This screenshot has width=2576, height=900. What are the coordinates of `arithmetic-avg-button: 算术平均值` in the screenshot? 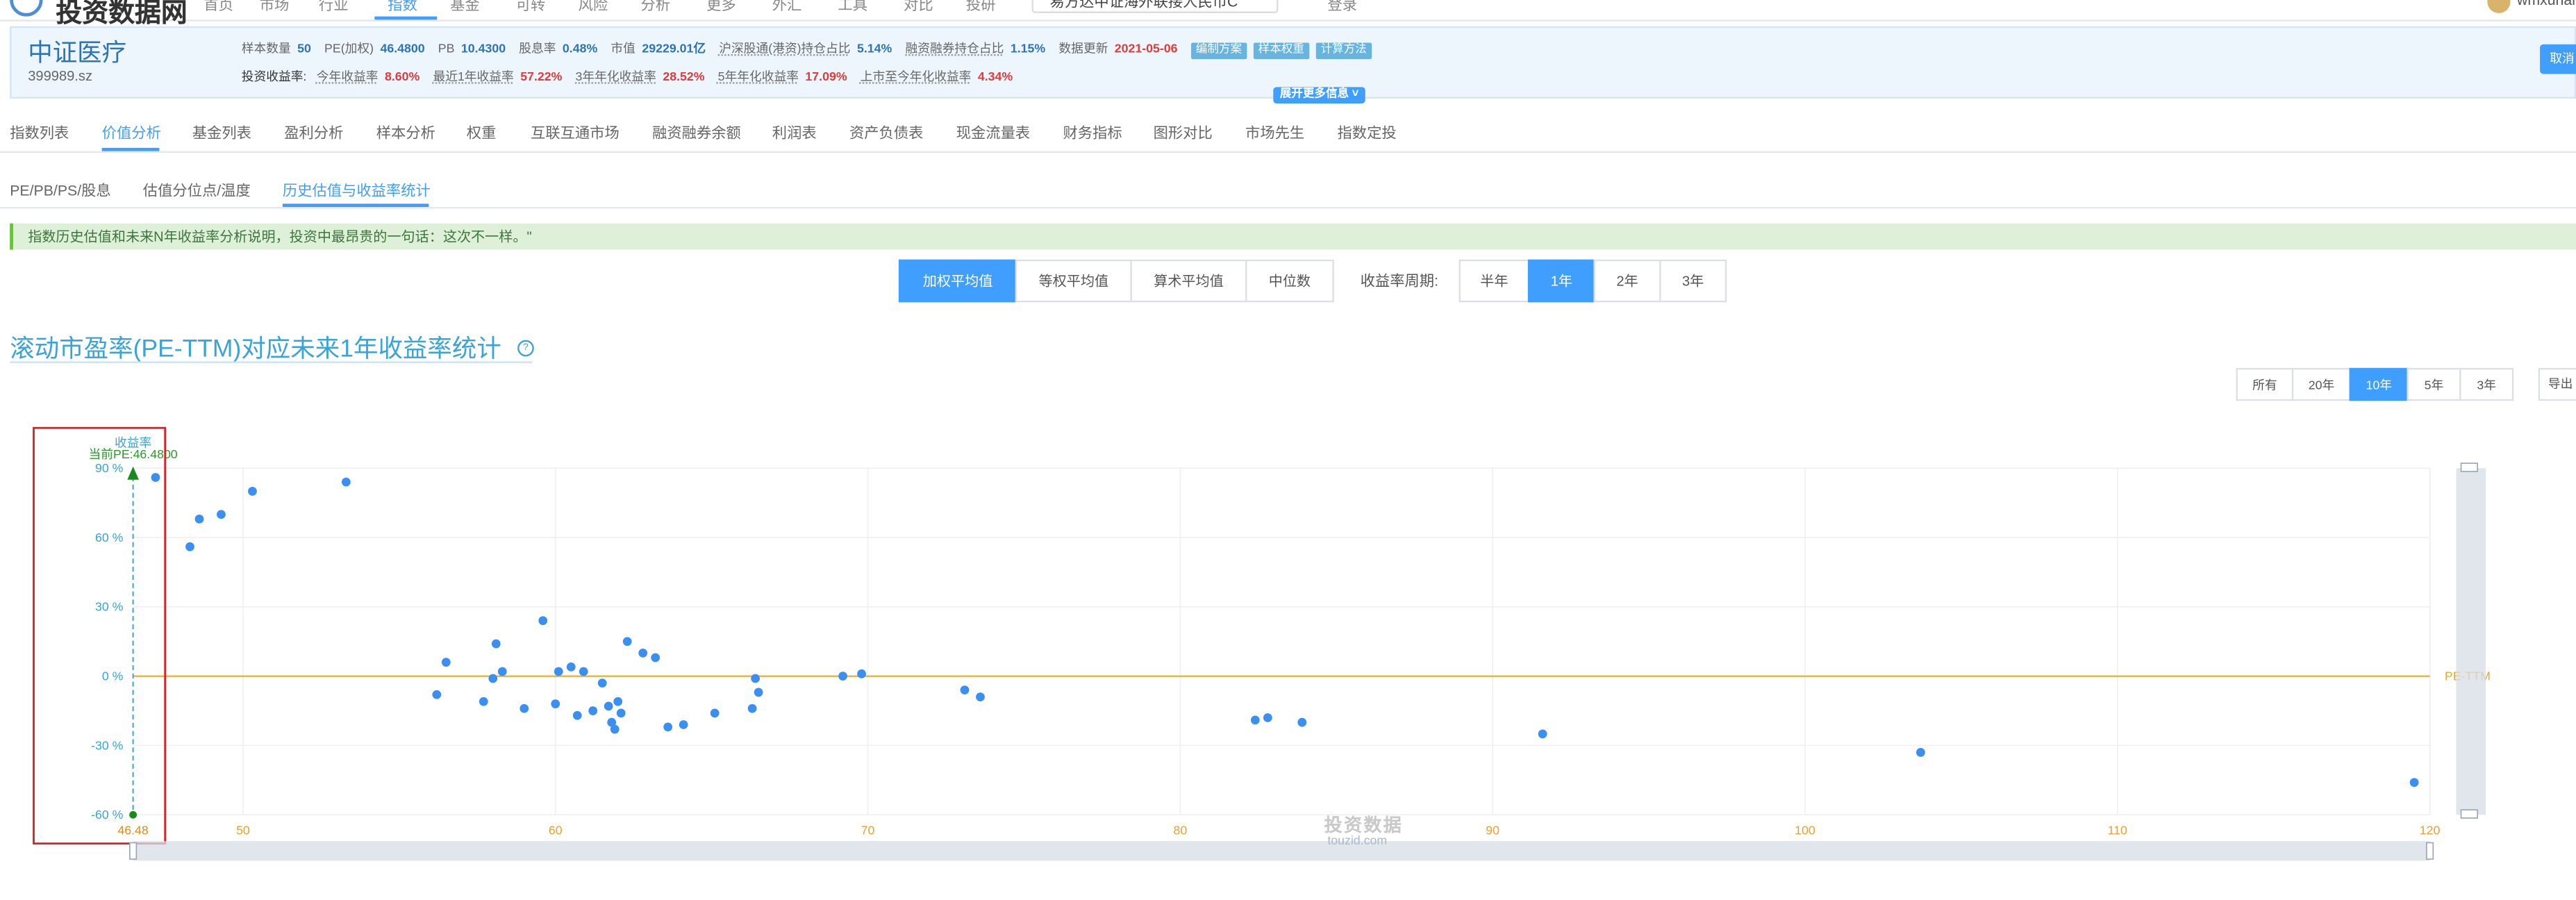 It's located at (1188, 281).